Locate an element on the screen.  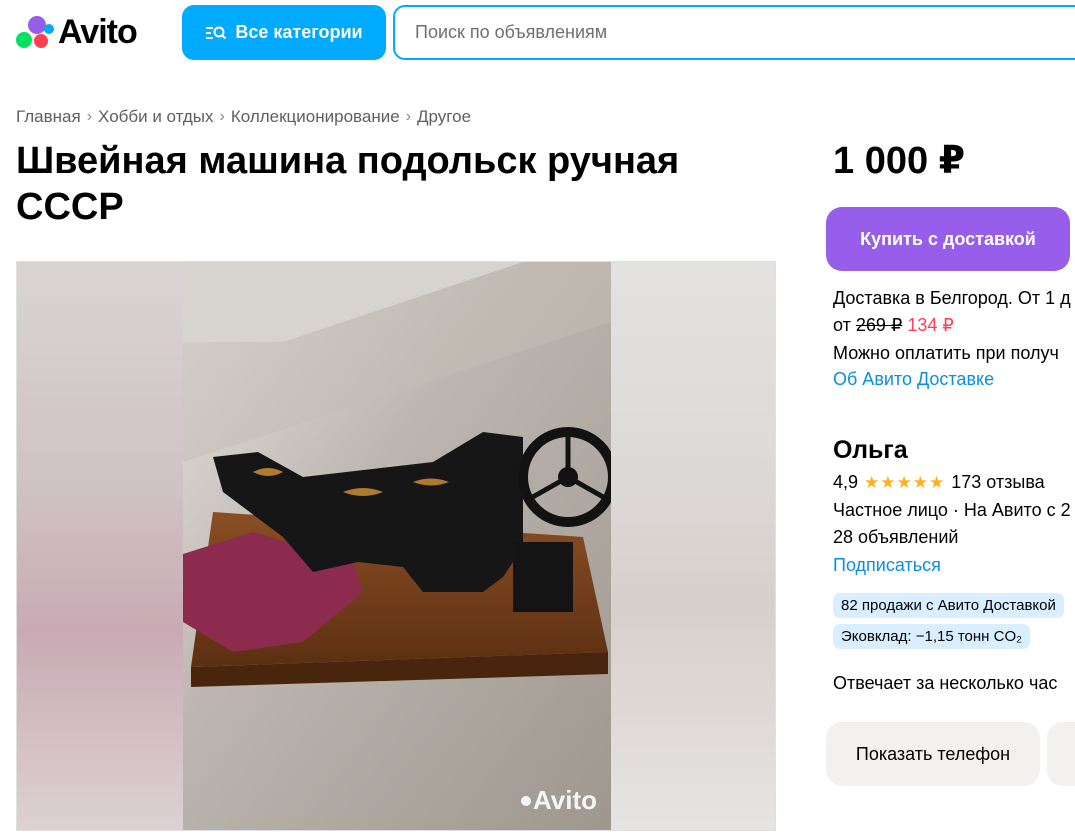
show-phone-label: Показать телефон is located at coordinates (933, 753).